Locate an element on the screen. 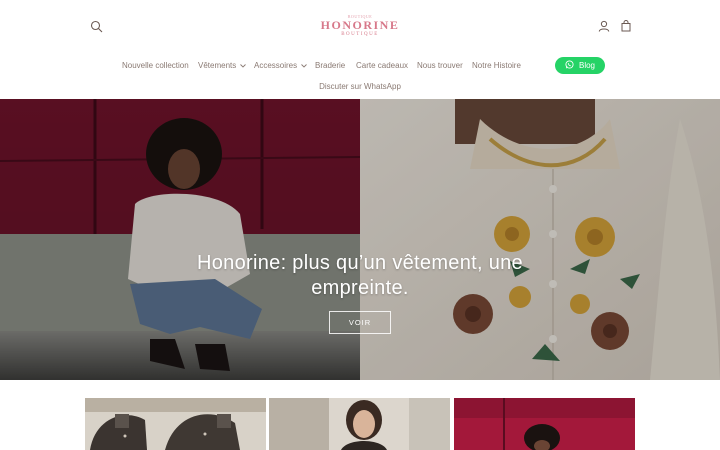 The width and height of the screenshot is (720, 450). nav-item-nouvelle-collection: Nouvelle collection is located at coordinates (155, 65).